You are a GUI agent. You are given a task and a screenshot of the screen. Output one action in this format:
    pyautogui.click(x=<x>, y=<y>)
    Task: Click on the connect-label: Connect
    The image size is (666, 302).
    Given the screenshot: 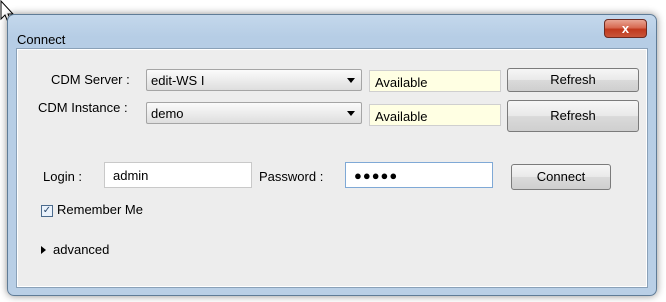 What is the action you would take?
    pyautogui.click(x=561, y=176)
    